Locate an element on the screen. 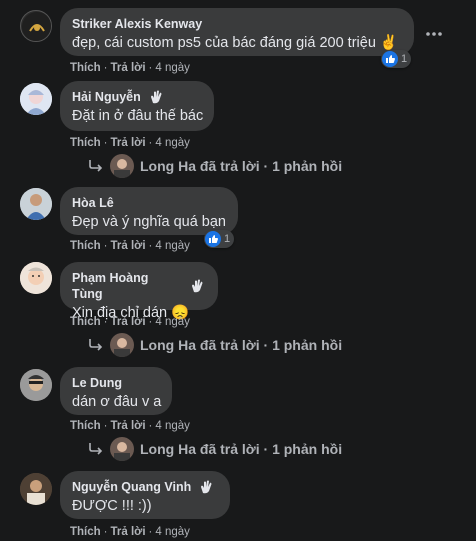 The image size is (476, 541). comment-bubble: Phạm Hoàng Tùng Xin địa chỉ dán 😞 is located at coordinates (139, 291).